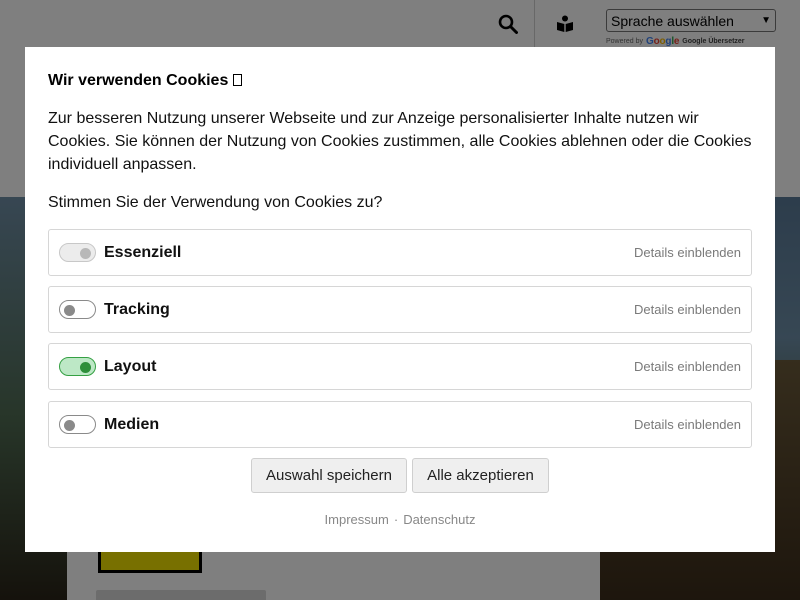  Describe the element at coordinates (77, 424) in the screenshot. I see `toggle-medien` at that location.